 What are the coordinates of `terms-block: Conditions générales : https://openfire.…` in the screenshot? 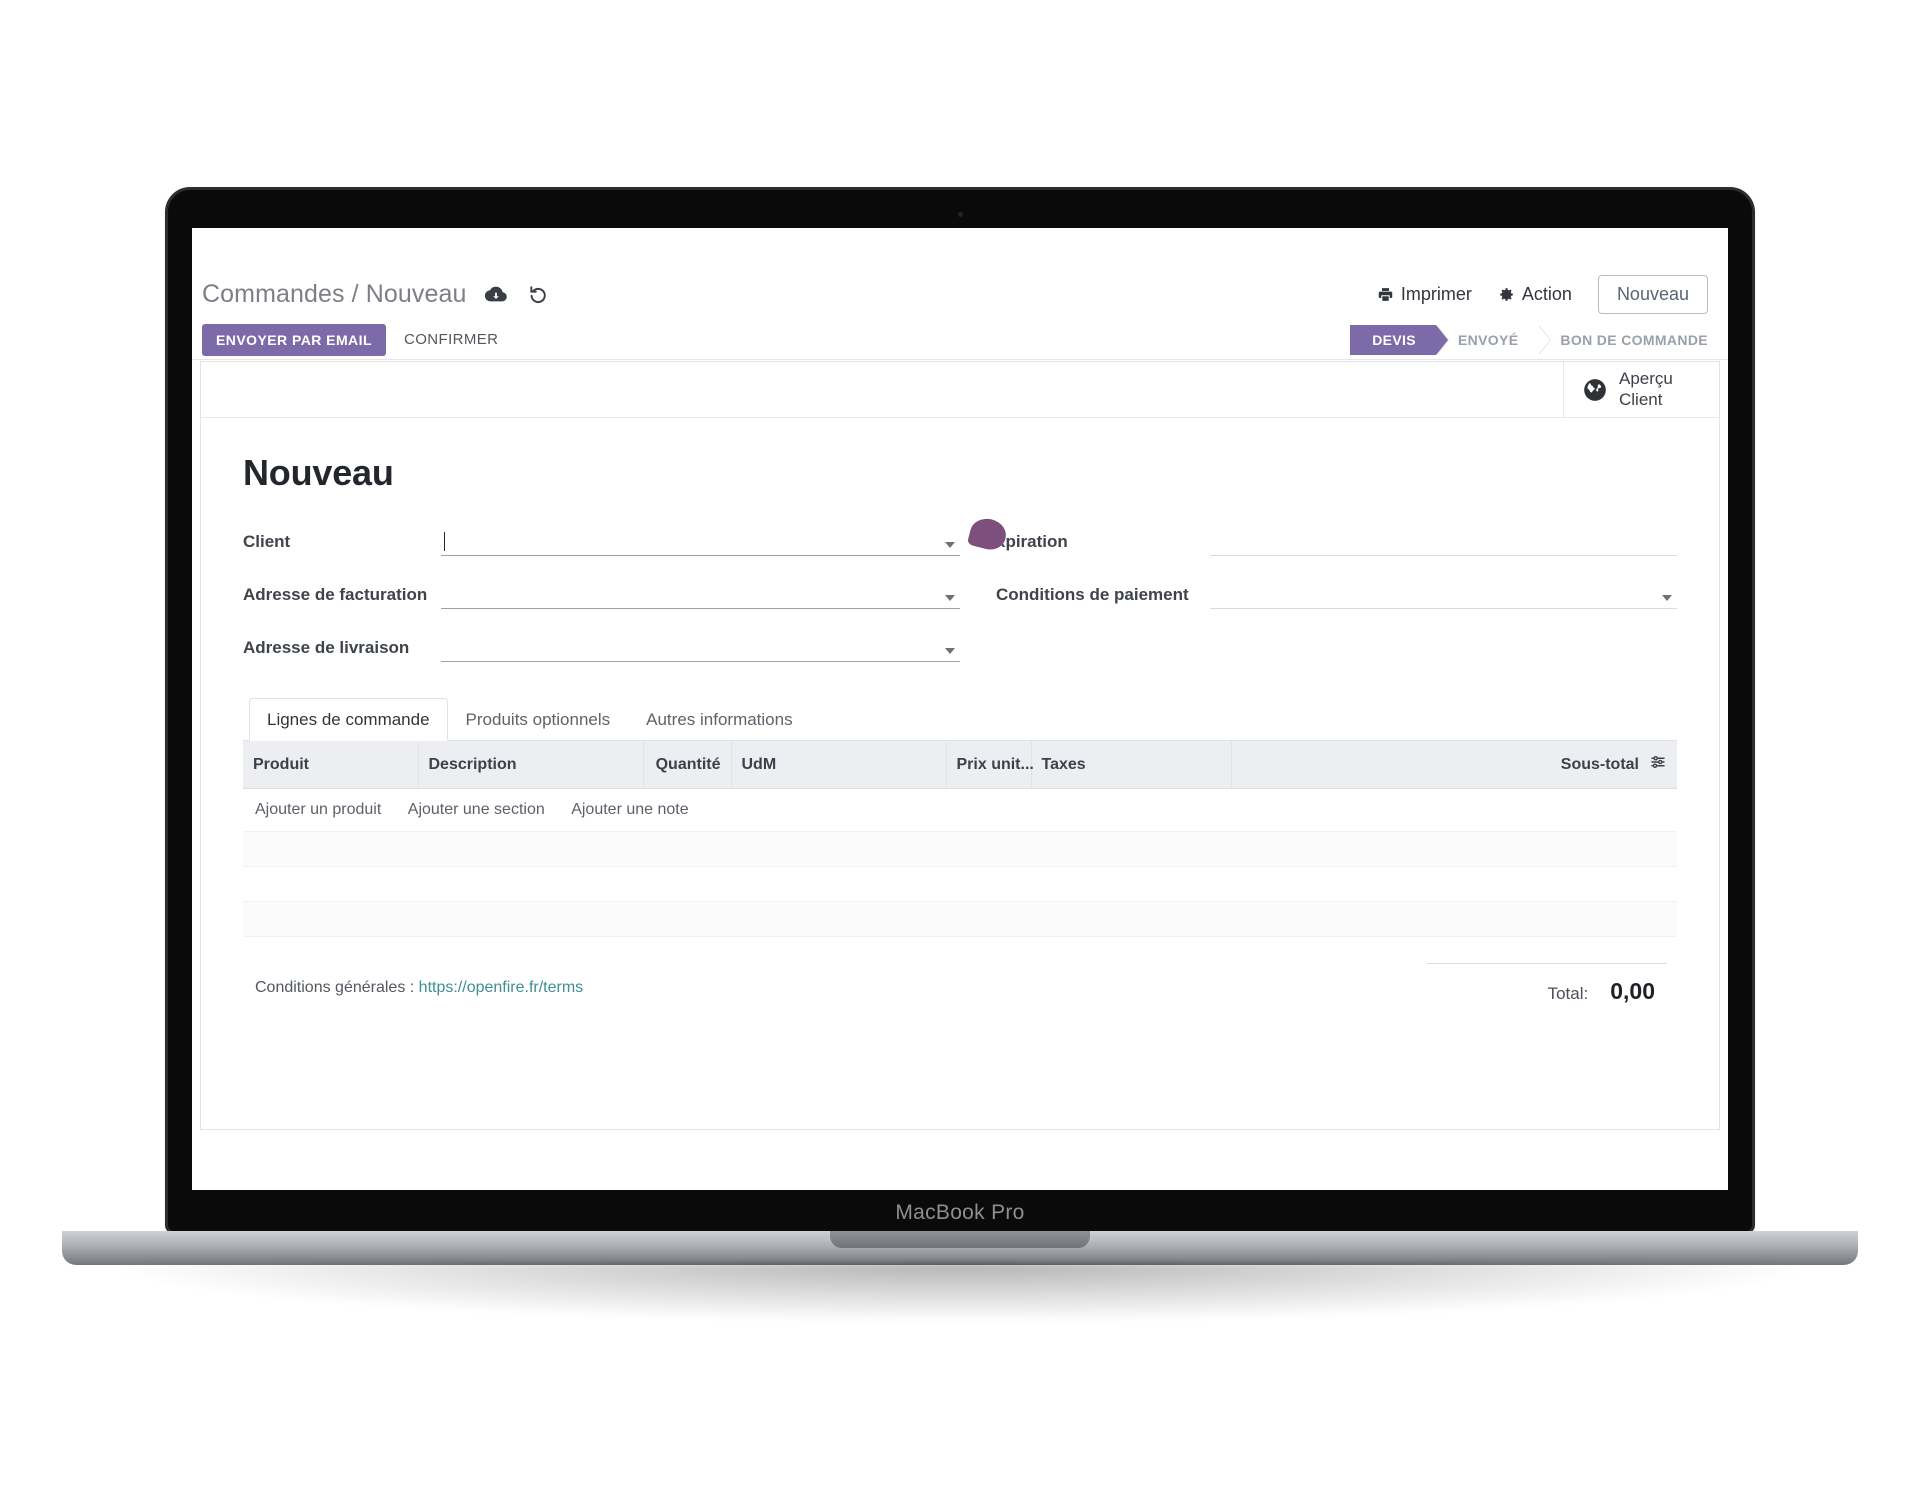 It's located at (419, 980).